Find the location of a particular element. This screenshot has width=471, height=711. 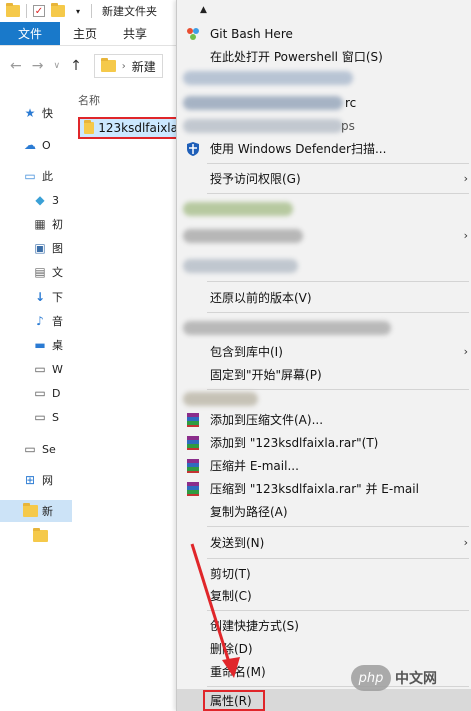

nav-item-videos: ▦ 初 is located at coordinates (68, 224).